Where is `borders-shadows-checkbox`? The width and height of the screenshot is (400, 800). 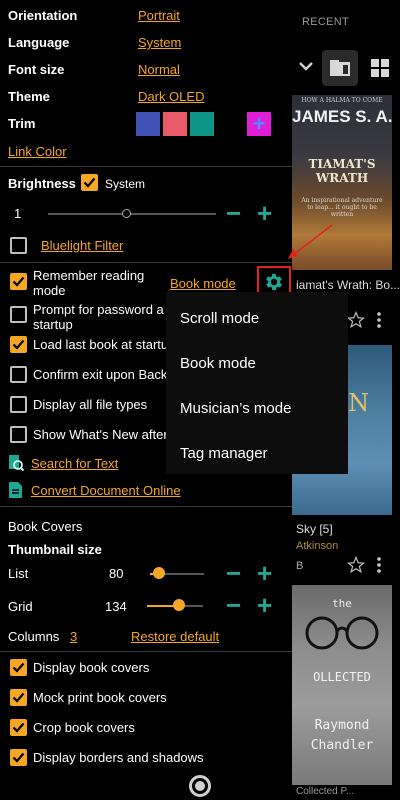
borders-shadows-checkbox is located at coordinates (18, 757).